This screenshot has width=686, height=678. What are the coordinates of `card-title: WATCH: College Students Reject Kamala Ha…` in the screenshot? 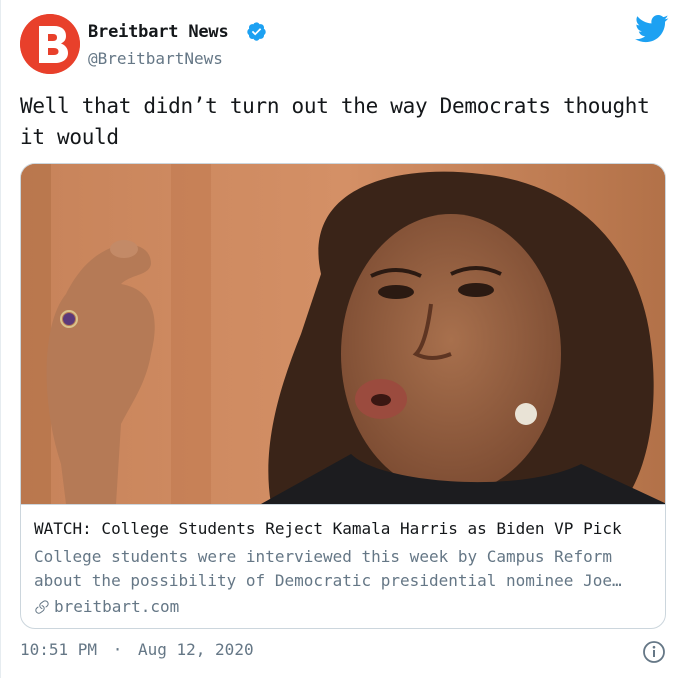 It's located at (328, 528).